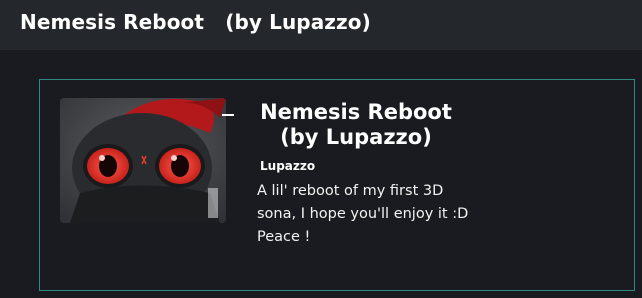 The height and width of the screenshot is (298, 642). I want to click on page-title: Nemesis Reboot (by Lupazzo), so click(195, 22).